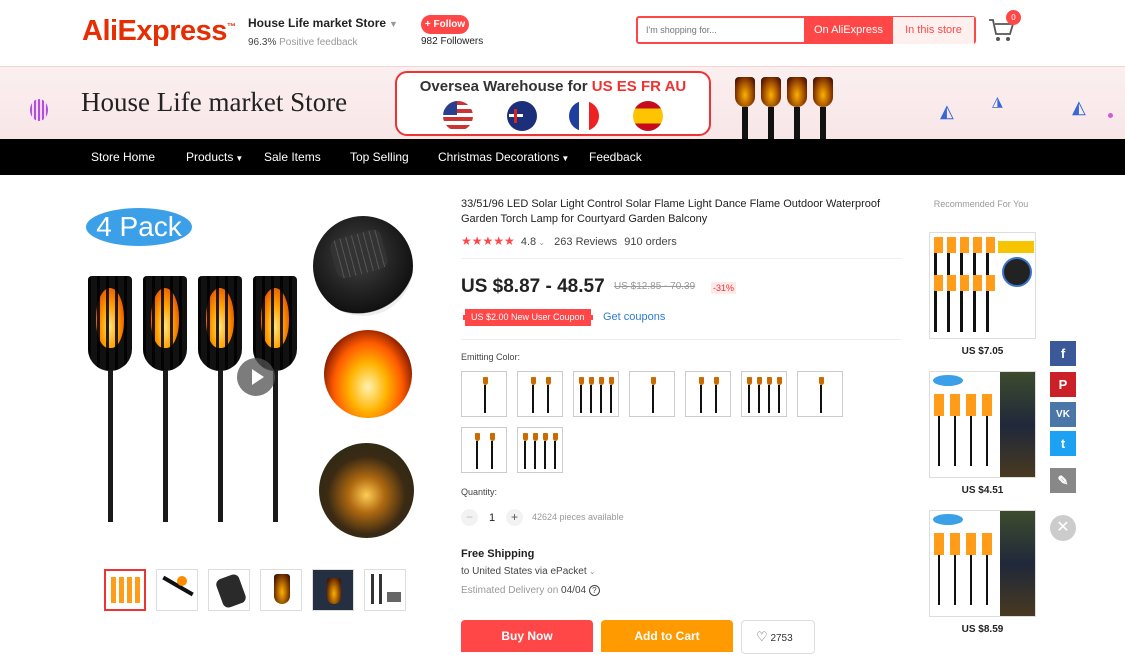  Describe the element at coordinates (256, 377) in the screenshot. I see `play-video-icon` at that location.